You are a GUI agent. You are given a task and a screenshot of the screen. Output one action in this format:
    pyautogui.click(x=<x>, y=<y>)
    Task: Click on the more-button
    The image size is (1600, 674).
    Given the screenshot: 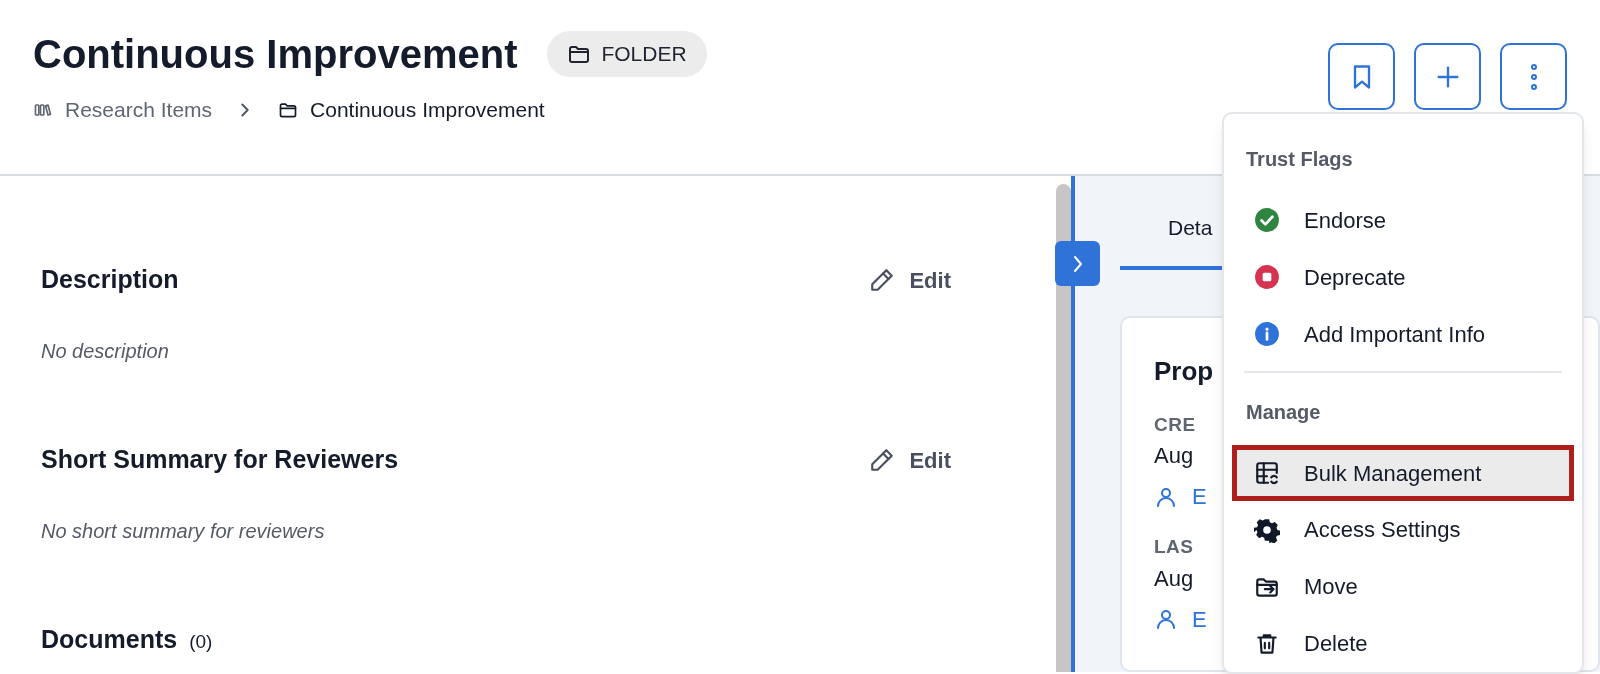 What is the action you would take?
    pyautogui.click(x=1533, y=76)
    